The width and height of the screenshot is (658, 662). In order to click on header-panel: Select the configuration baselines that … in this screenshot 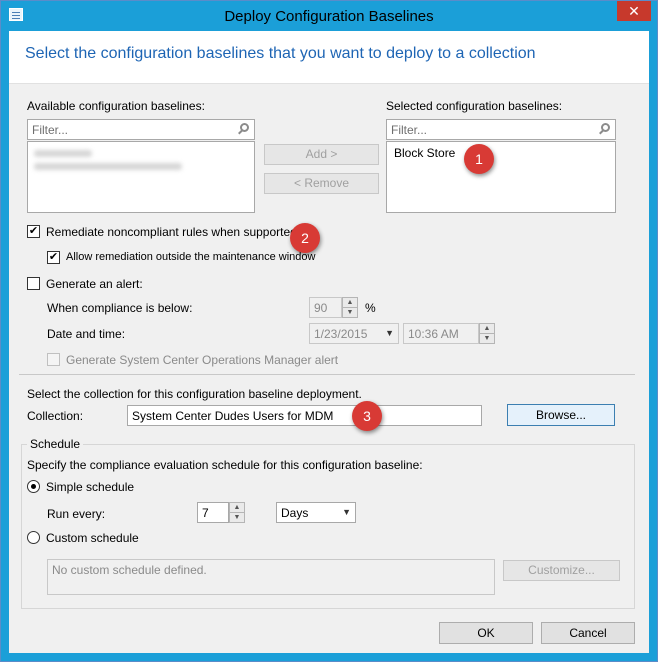, I will do `click(329, 57)`.